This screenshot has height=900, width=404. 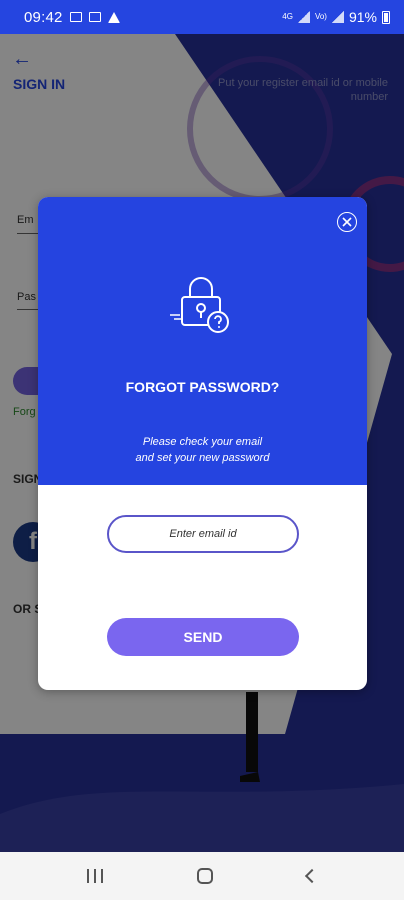 I want to click on status-time: 09:42, so click(x=43, y=17).